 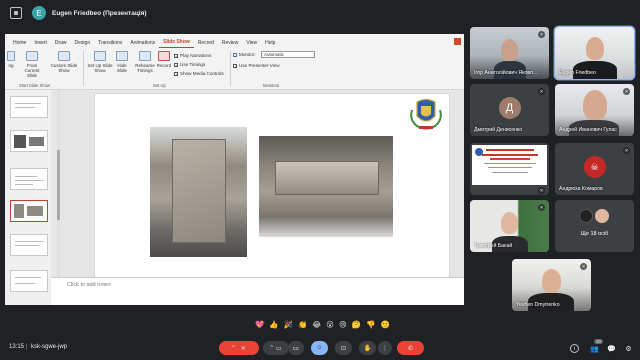 I want to click on hide-slide-icon, so click(x=122, y=56).